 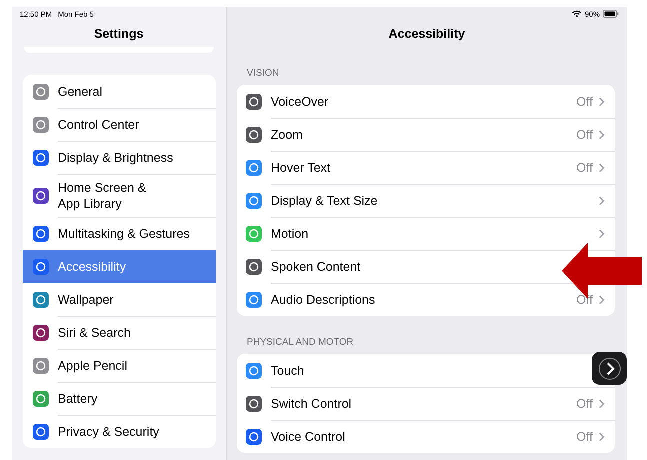 I want to click on section-header: VISION, so click(x=263, y=74).